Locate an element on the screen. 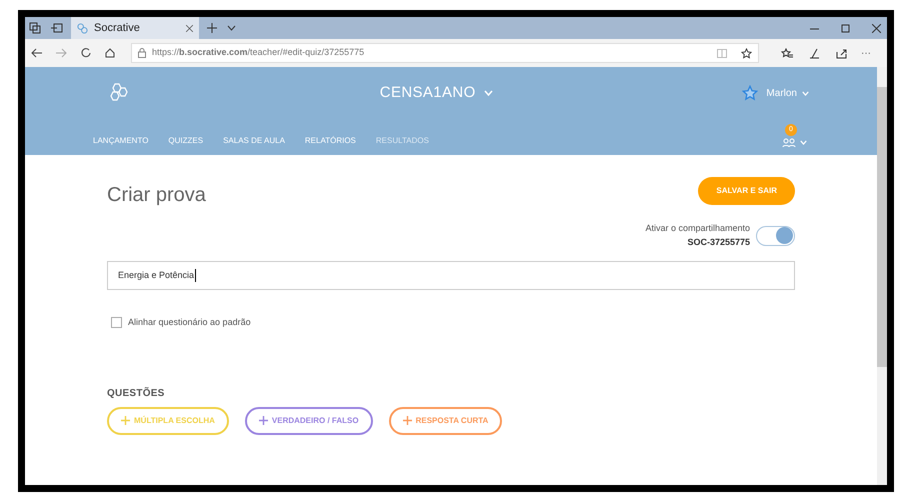 This screenshot has width=899, height=496. user-menu: Marlon is located at coordinates (787, 93).